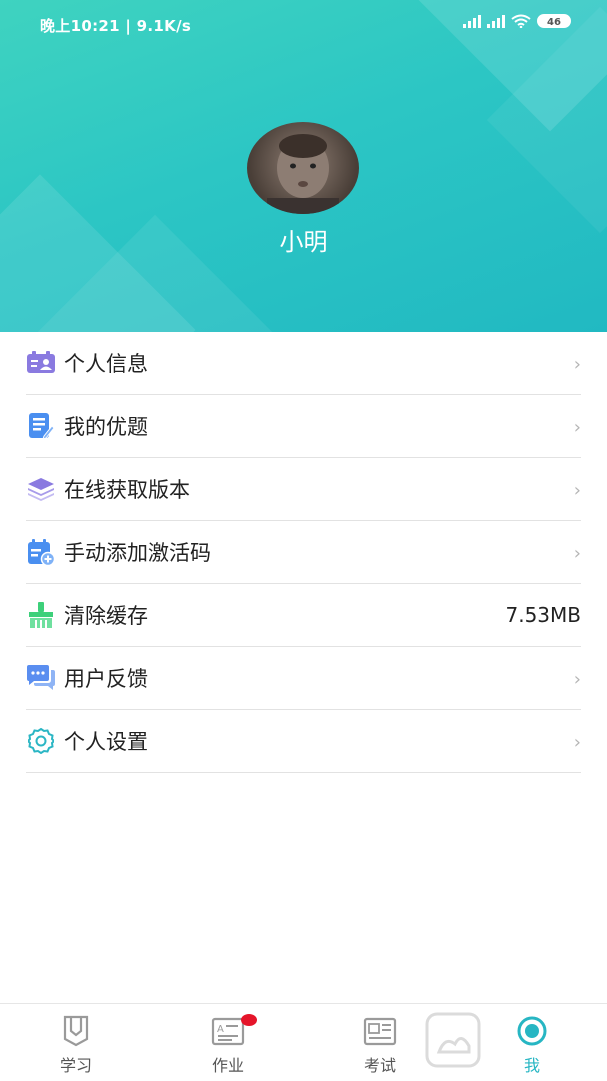 The image size is (607, 1081). I want to click on menu-item-label: 手动添加激活码, so click(137, 553).